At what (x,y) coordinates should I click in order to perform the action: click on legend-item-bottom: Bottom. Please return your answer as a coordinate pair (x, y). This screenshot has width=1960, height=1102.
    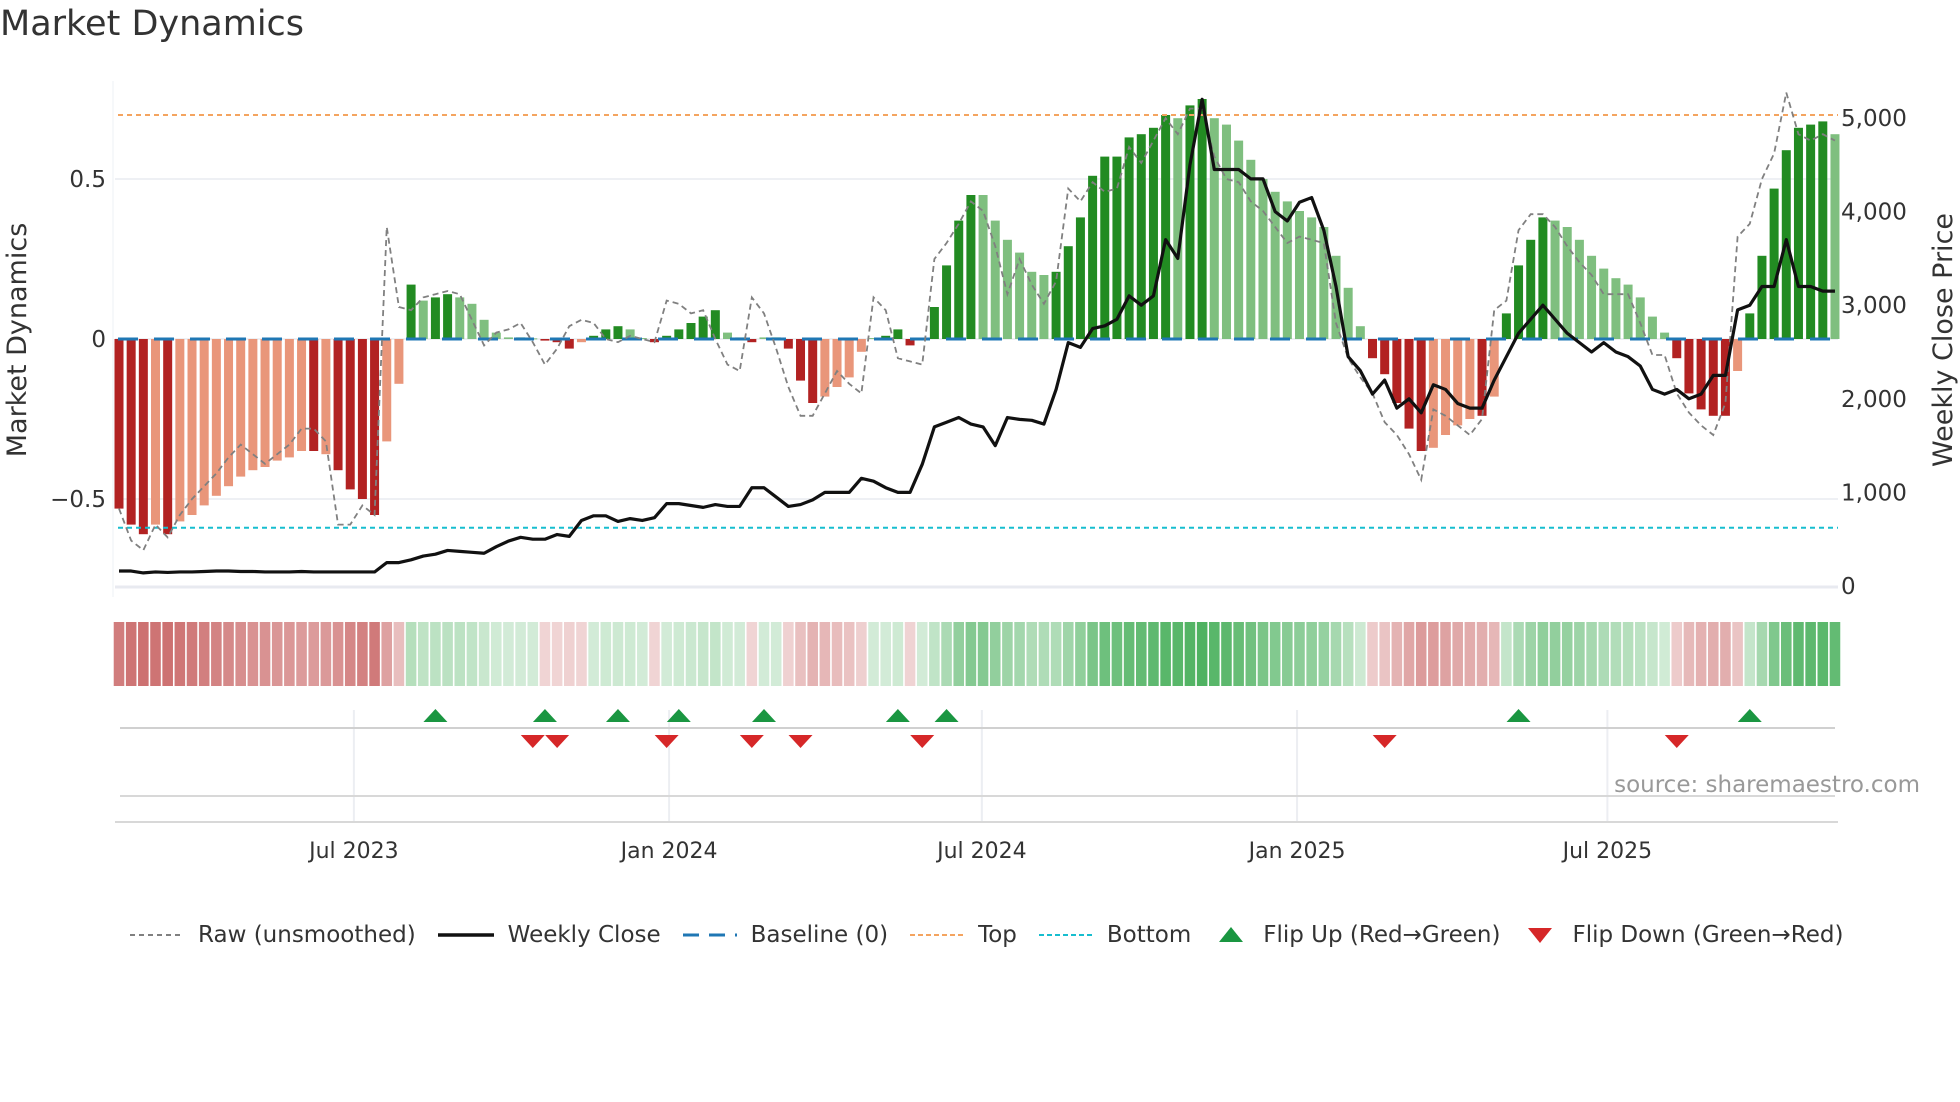
    Looking at the image, I should click on (1114, 935).